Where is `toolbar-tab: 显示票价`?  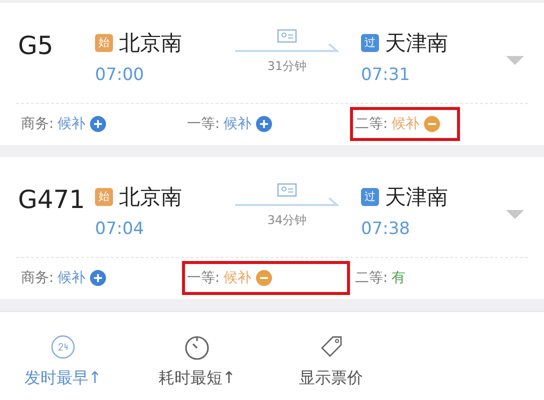
toolbar-tab: 显示票价 is located at coordinates (331, 367).